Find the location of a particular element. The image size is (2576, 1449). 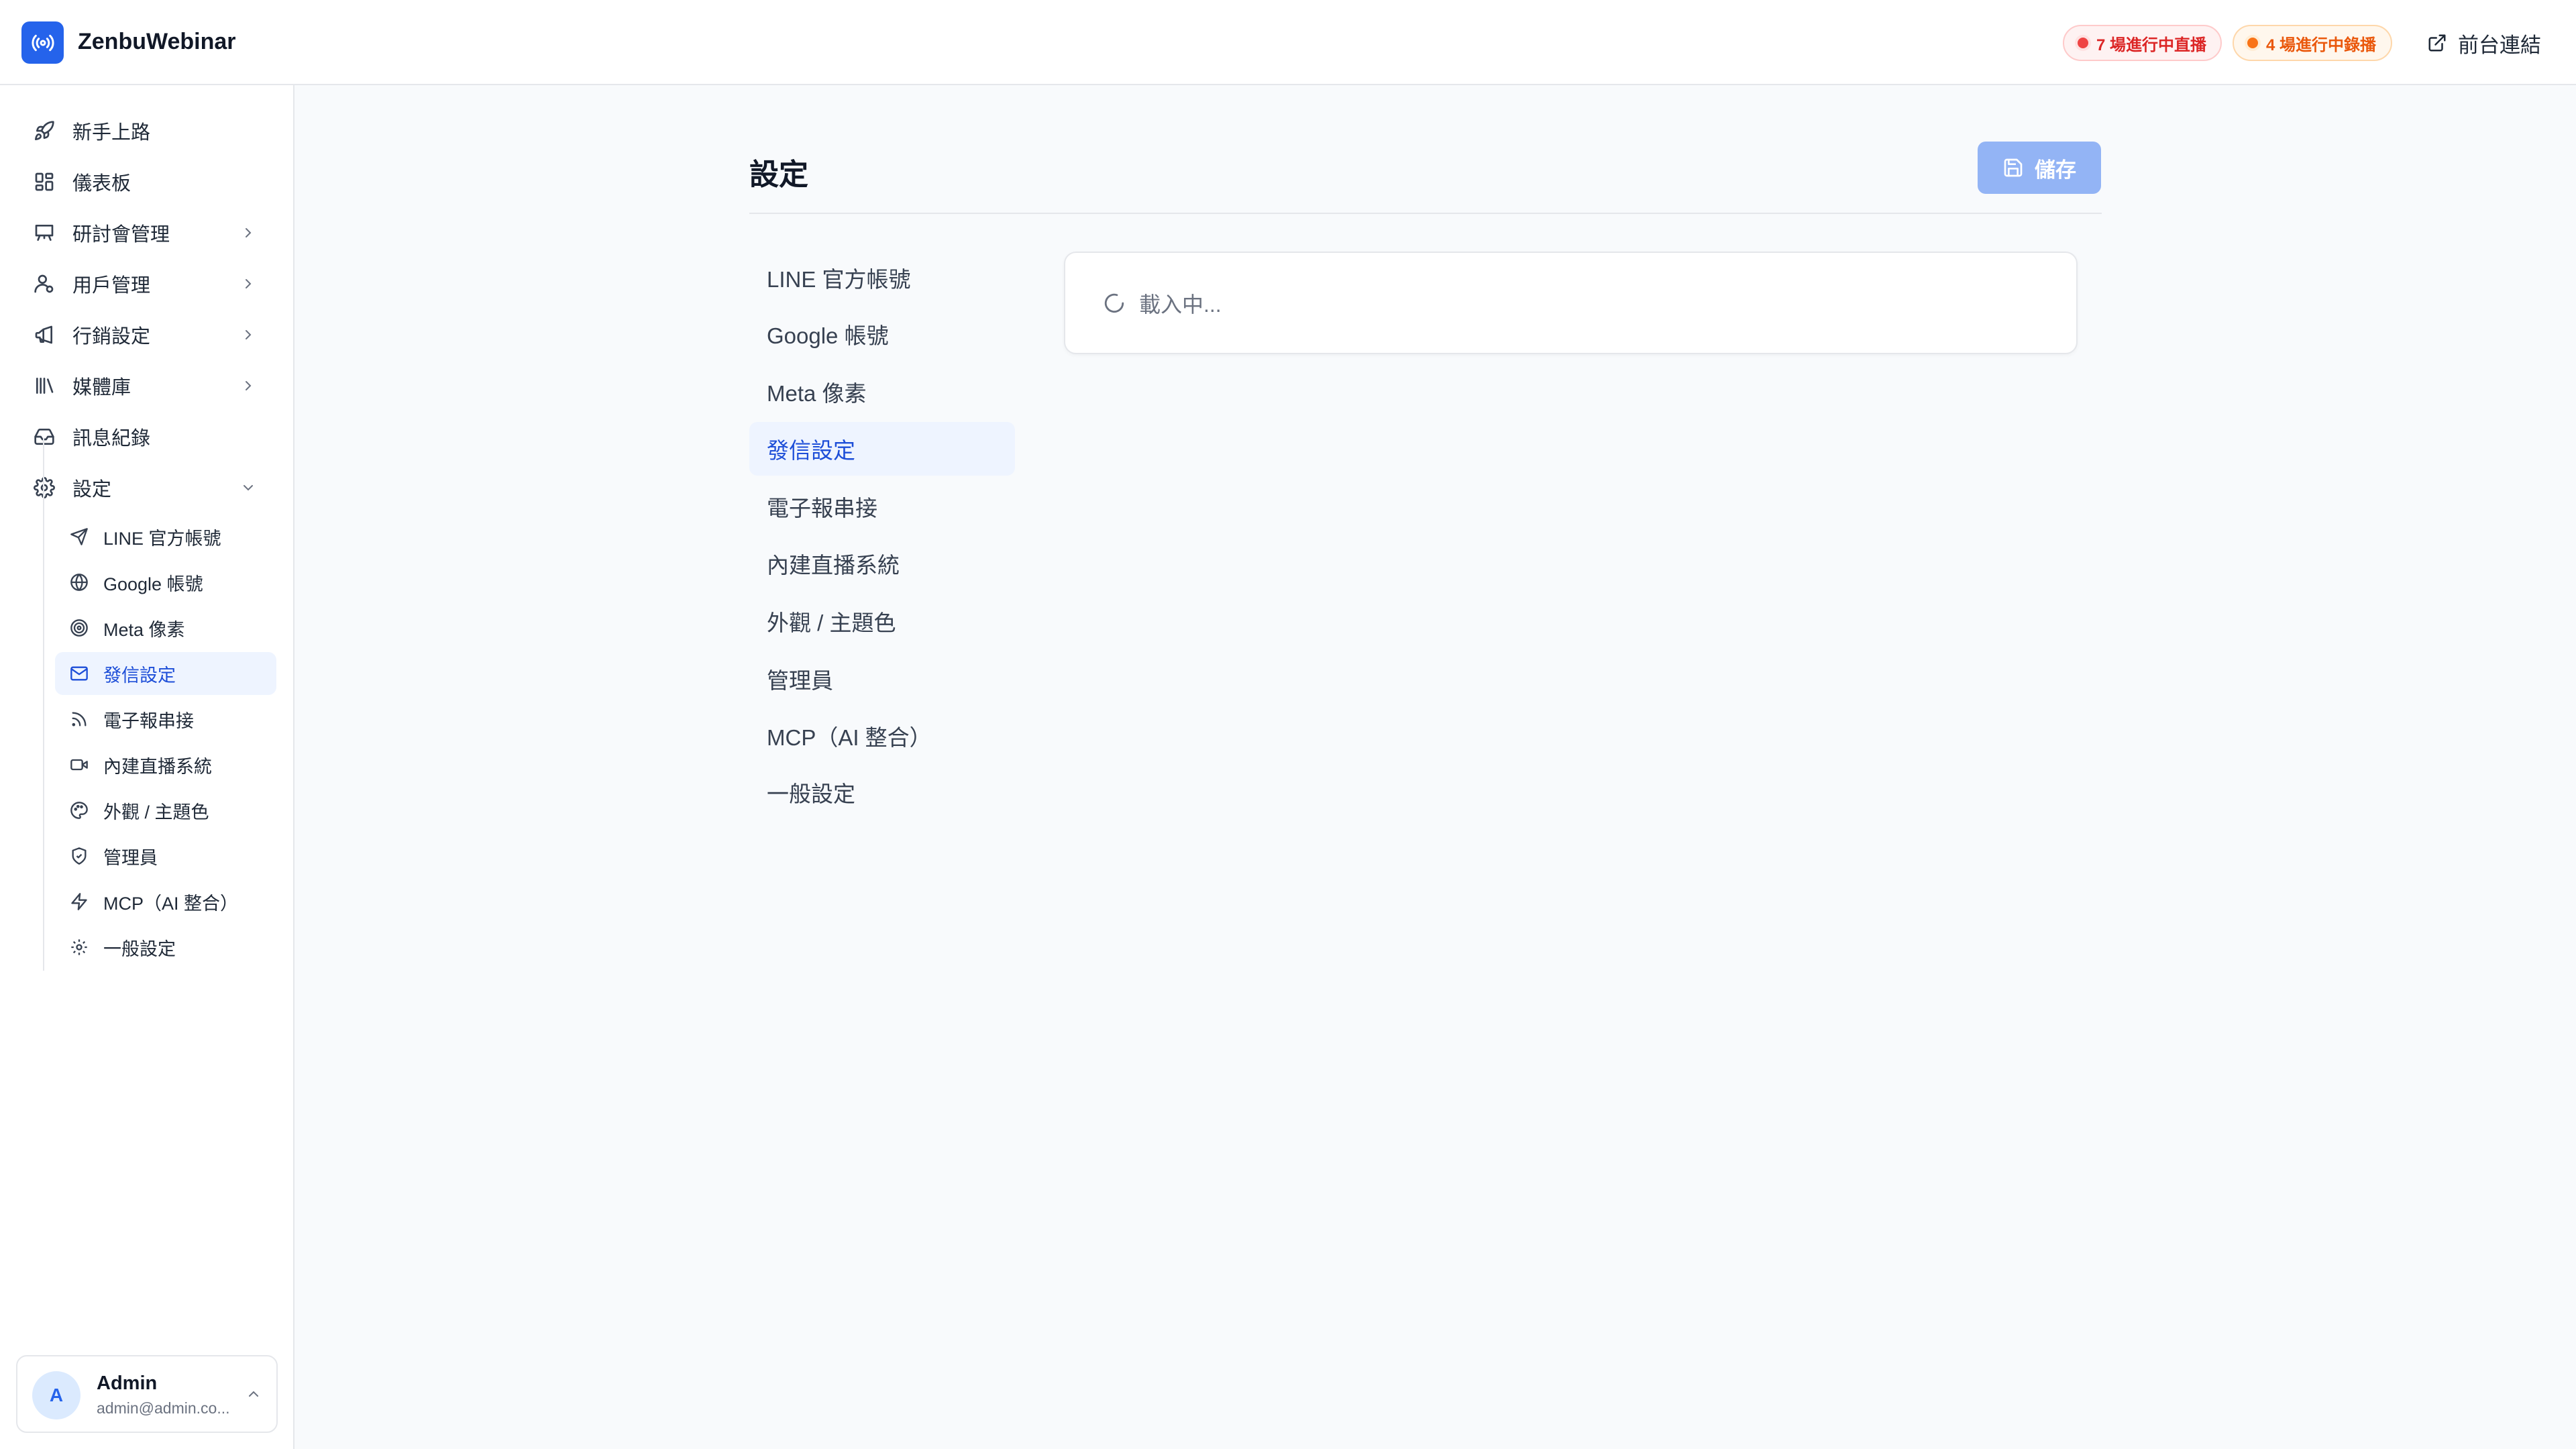

sidebar-sub-line: LINE 官方帳號 is located at coordinates (165, 536).